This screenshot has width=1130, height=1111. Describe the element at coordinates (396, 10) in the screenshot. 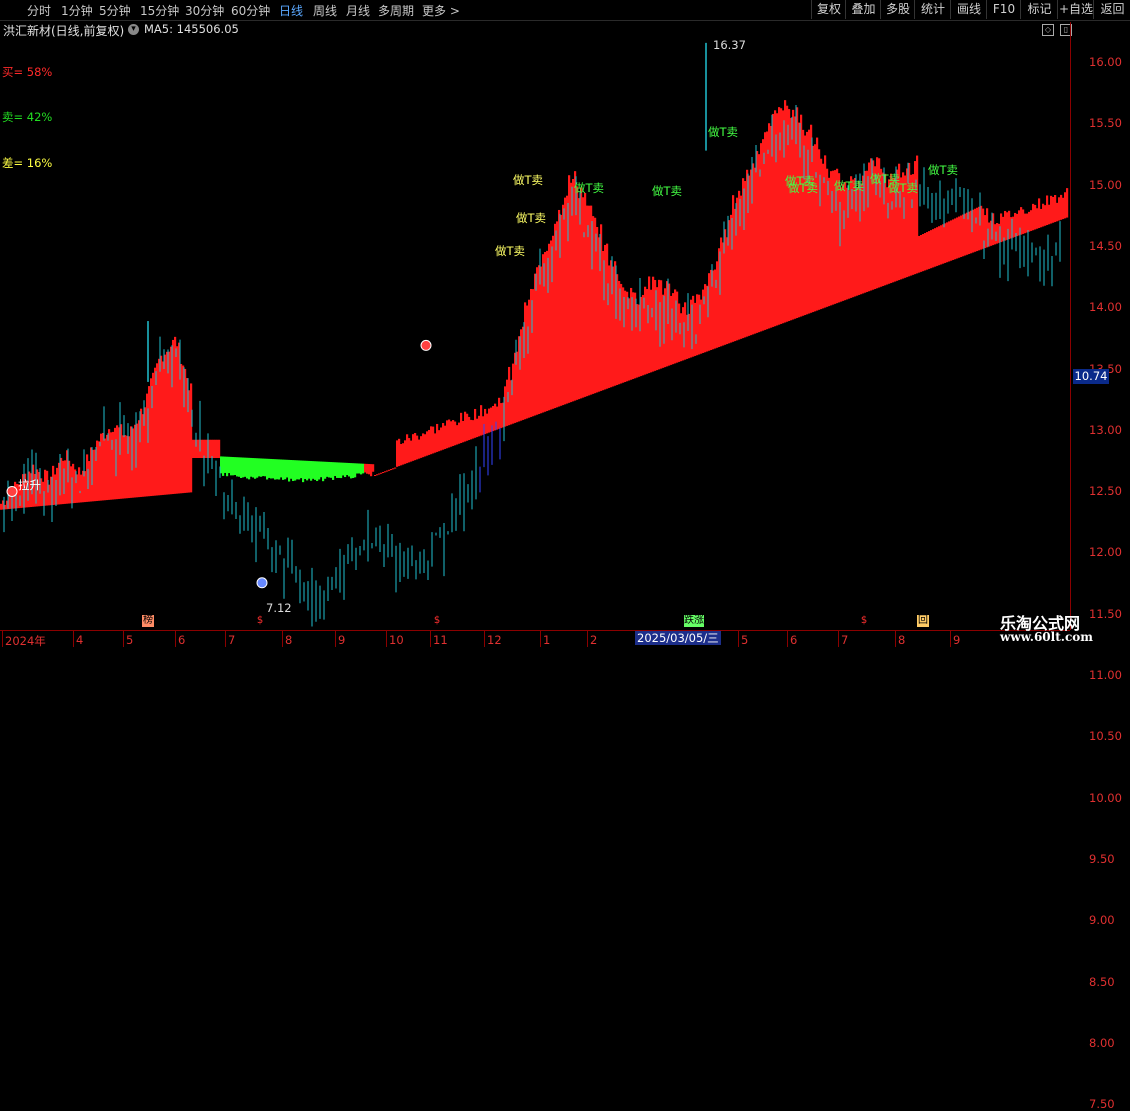

I see `tab-9: 多周期` at that location.